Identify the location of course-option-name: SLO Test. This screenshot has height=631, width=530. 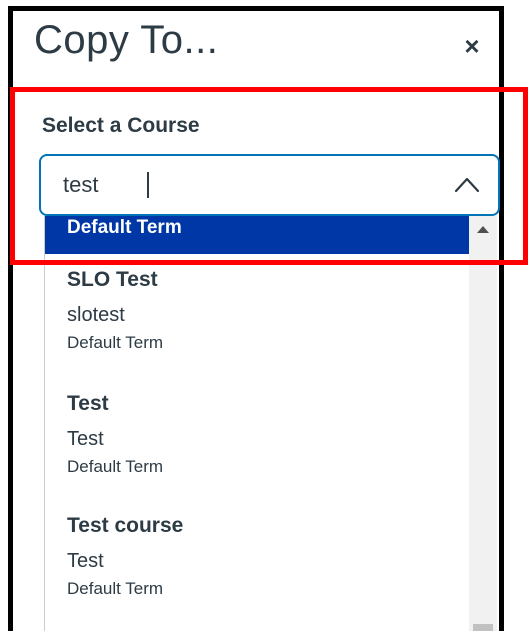
(112, 279).